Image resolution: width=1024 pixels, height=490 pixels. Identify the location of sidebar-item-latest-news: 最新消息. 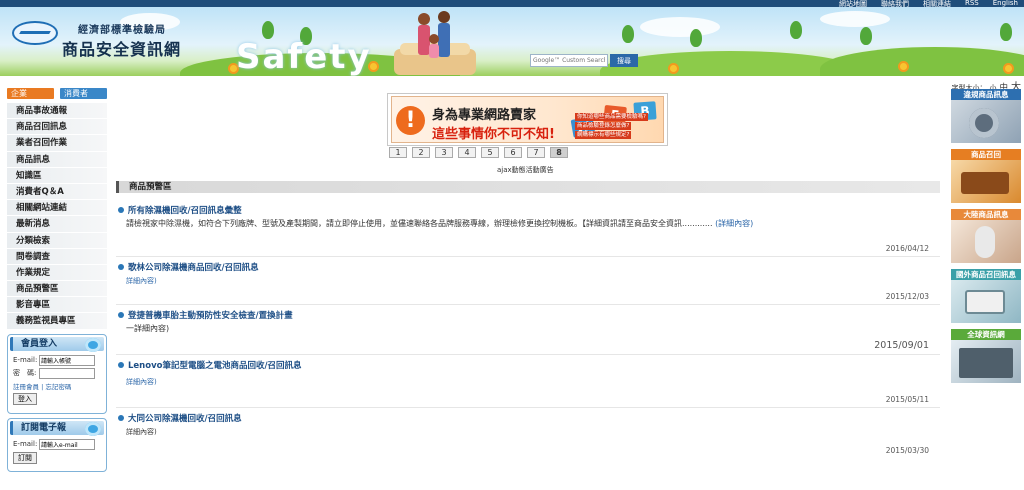
(57, 224).